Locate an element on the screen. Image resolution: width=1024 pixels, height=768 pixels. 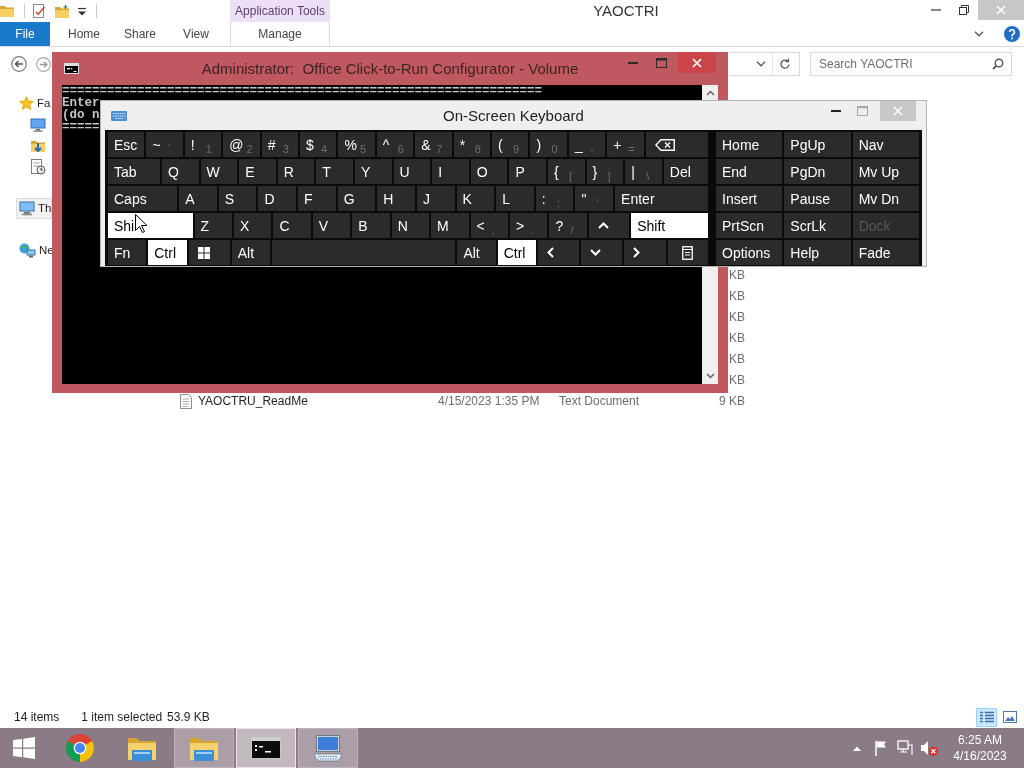
keyboard-key: H is located at coordinates (396, 198).